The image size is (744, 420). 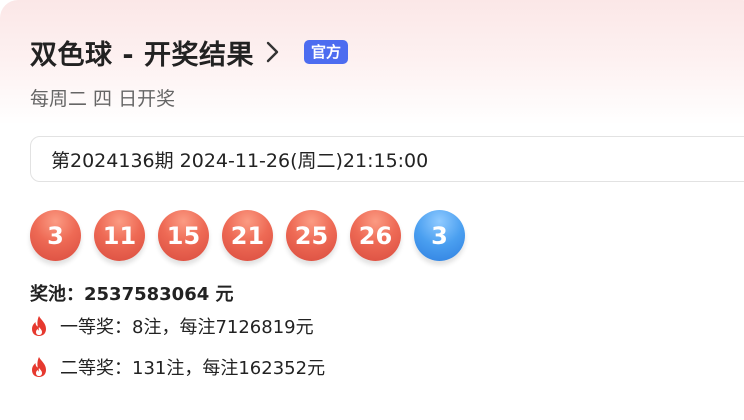 What do you see at coordinates (240, 160) in the screenshot?
I see `draw-period-label: 第2024136期 2024-11-26(周二)21:15:00` at bounding box center [240, 160].